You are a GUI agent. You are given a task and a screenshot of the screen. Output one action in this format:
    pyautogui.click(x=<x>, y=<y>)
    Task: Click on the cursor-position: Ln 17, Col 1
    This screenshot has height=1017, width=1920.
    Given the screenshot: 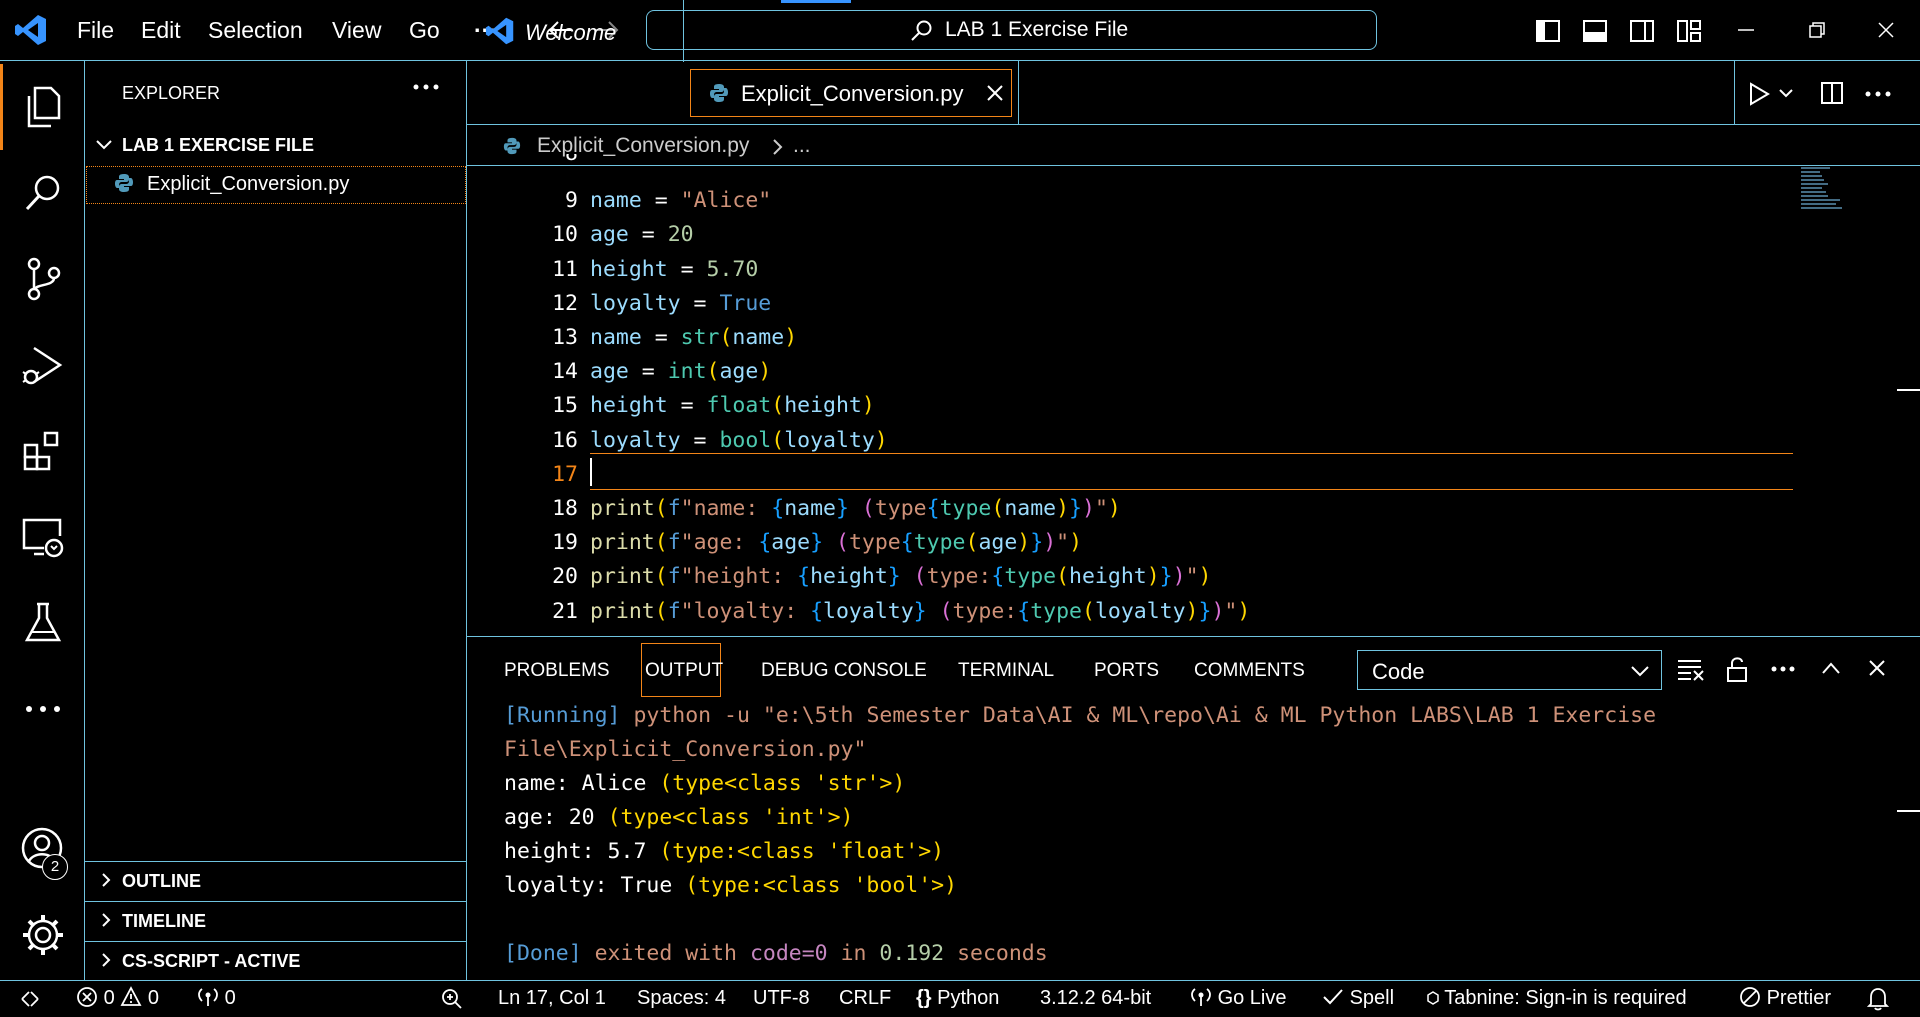 What is the action you would take?
    pyautogui.click(x=552, y=998)
    